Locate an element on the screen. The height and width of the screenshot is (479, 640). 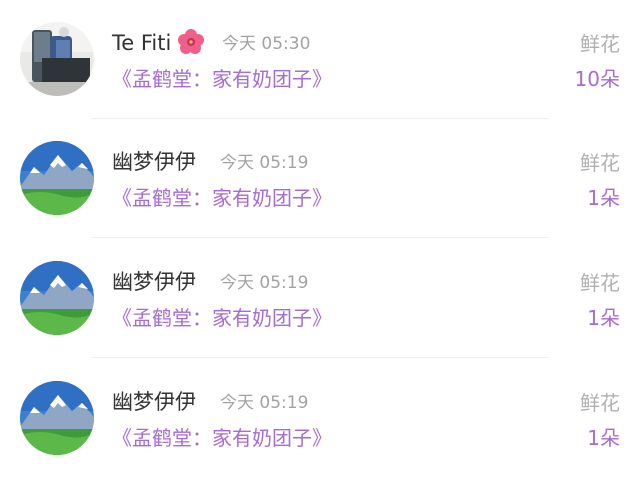
user-name: Te Fiti is located at coordinates (158, 43).